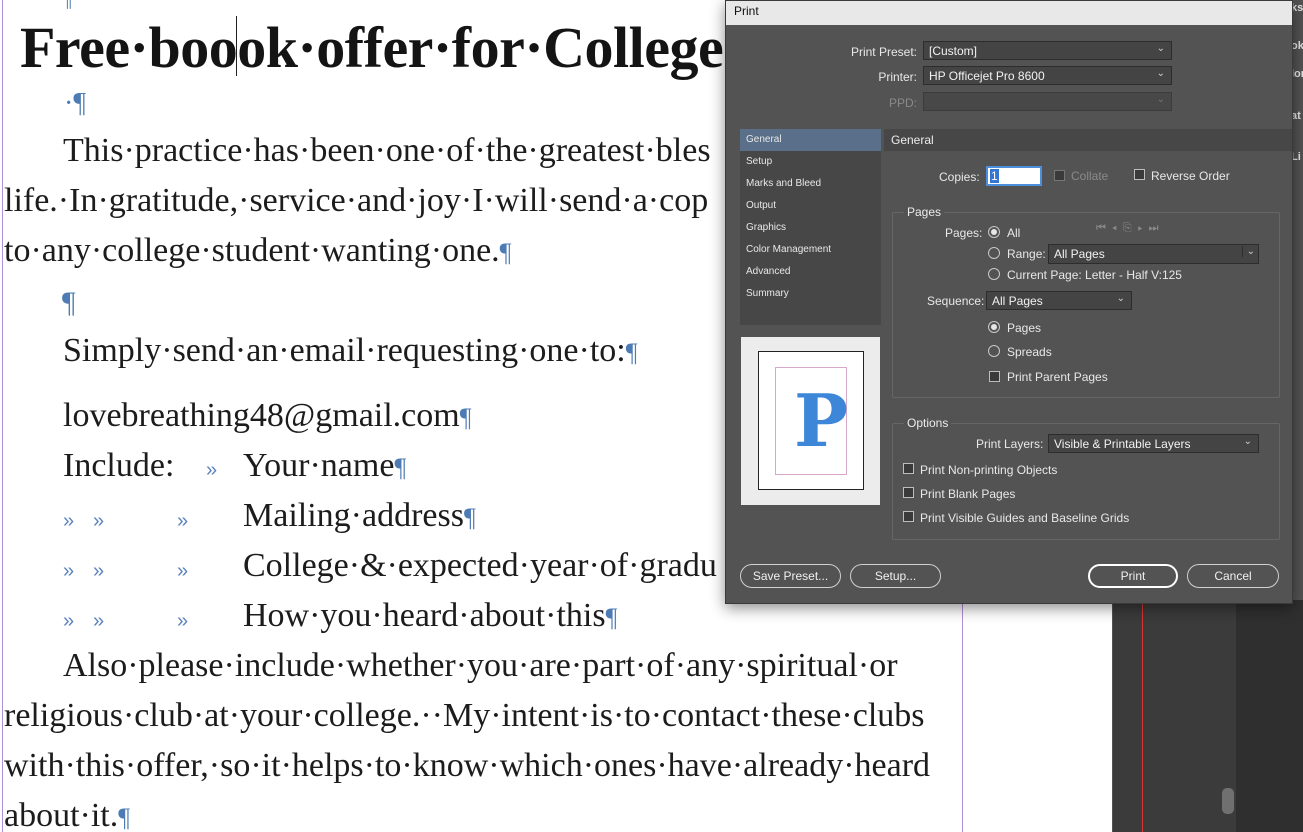 This screenshot has height=832, width=1303. What do you see at coordinates (908, 516) in the screenshot?
I see `print-guides-checkbox` at bounding box center [908, 516].